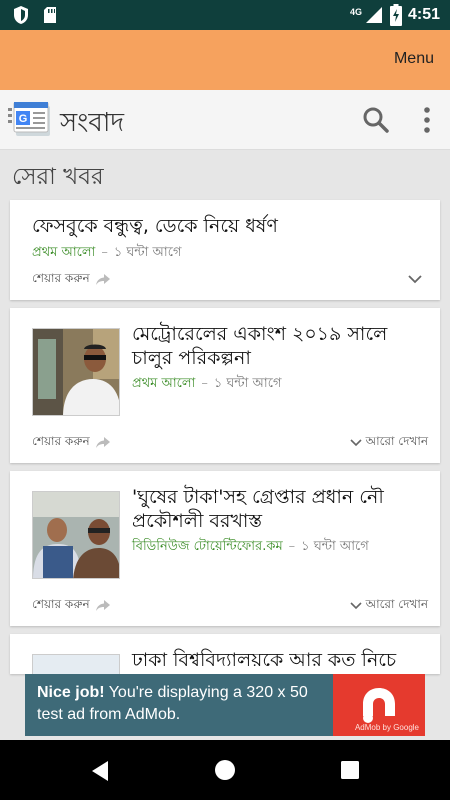 This screenshot has height=800, width=450. I want to click on headline: ঢাকা বিশ্ববিদ্যালয়কে আর কত নিচে, so click(264, 660).